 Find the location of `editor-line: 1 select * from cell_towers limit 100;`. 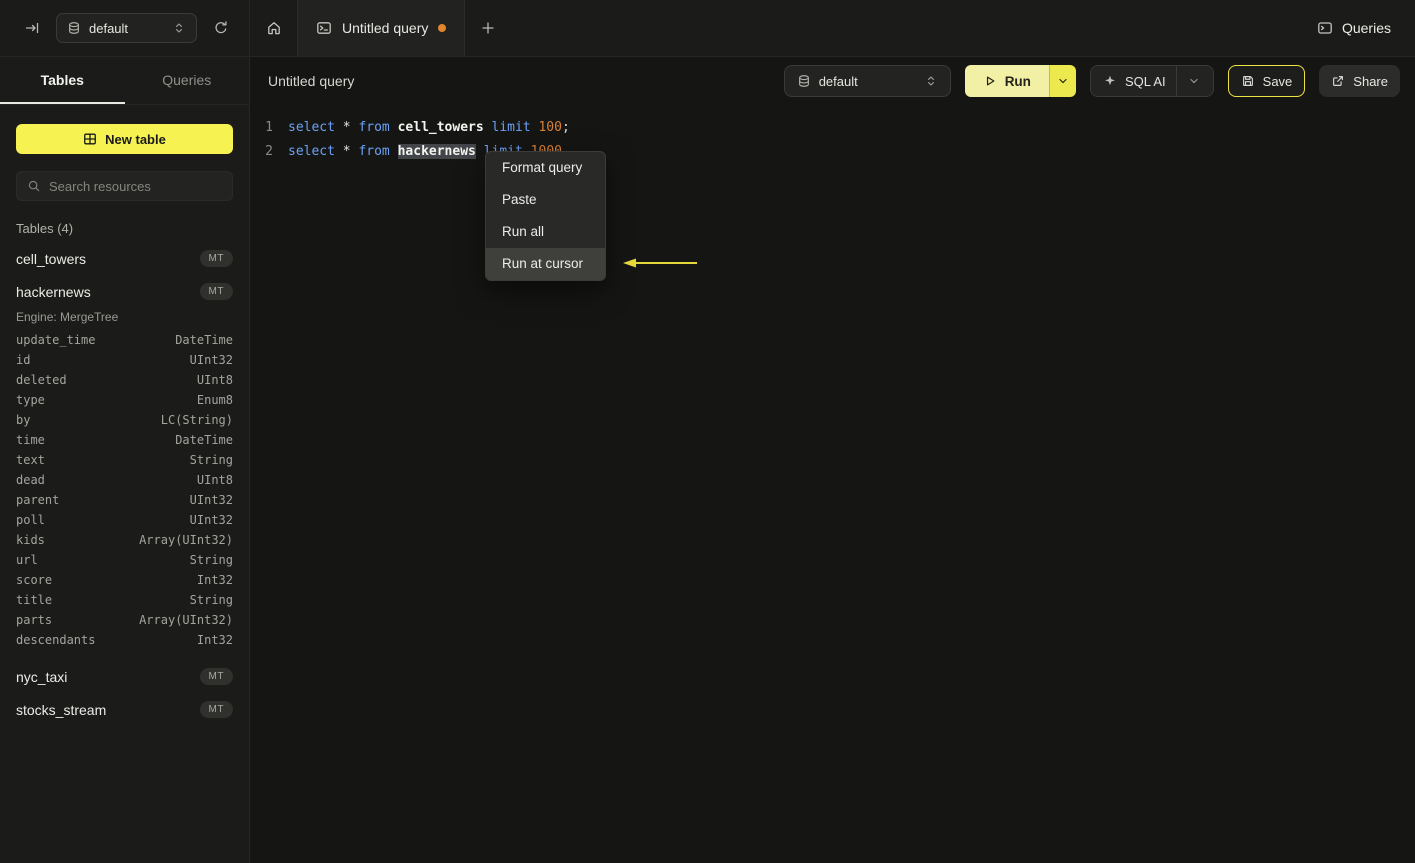

editor-line: 1 select * from cell_towers limit 100; is located at coordinates (832, 128).